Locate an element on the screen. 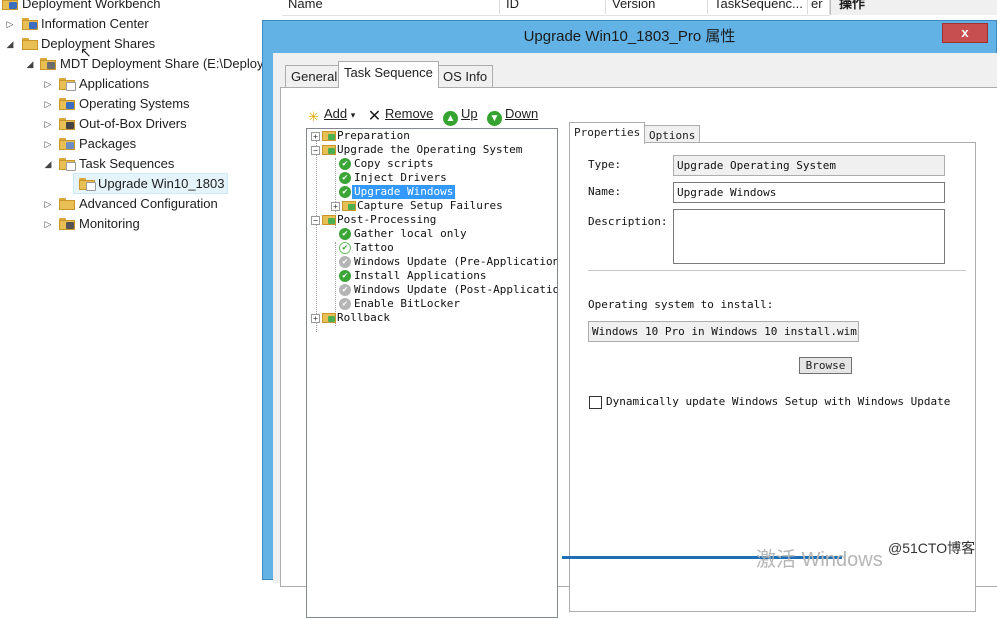 Image resolution: width=997 pixels, height=618 pixels. os-field: Windows 10 Pro in Windows 10 install.wim is located at coordinates (723, 331).